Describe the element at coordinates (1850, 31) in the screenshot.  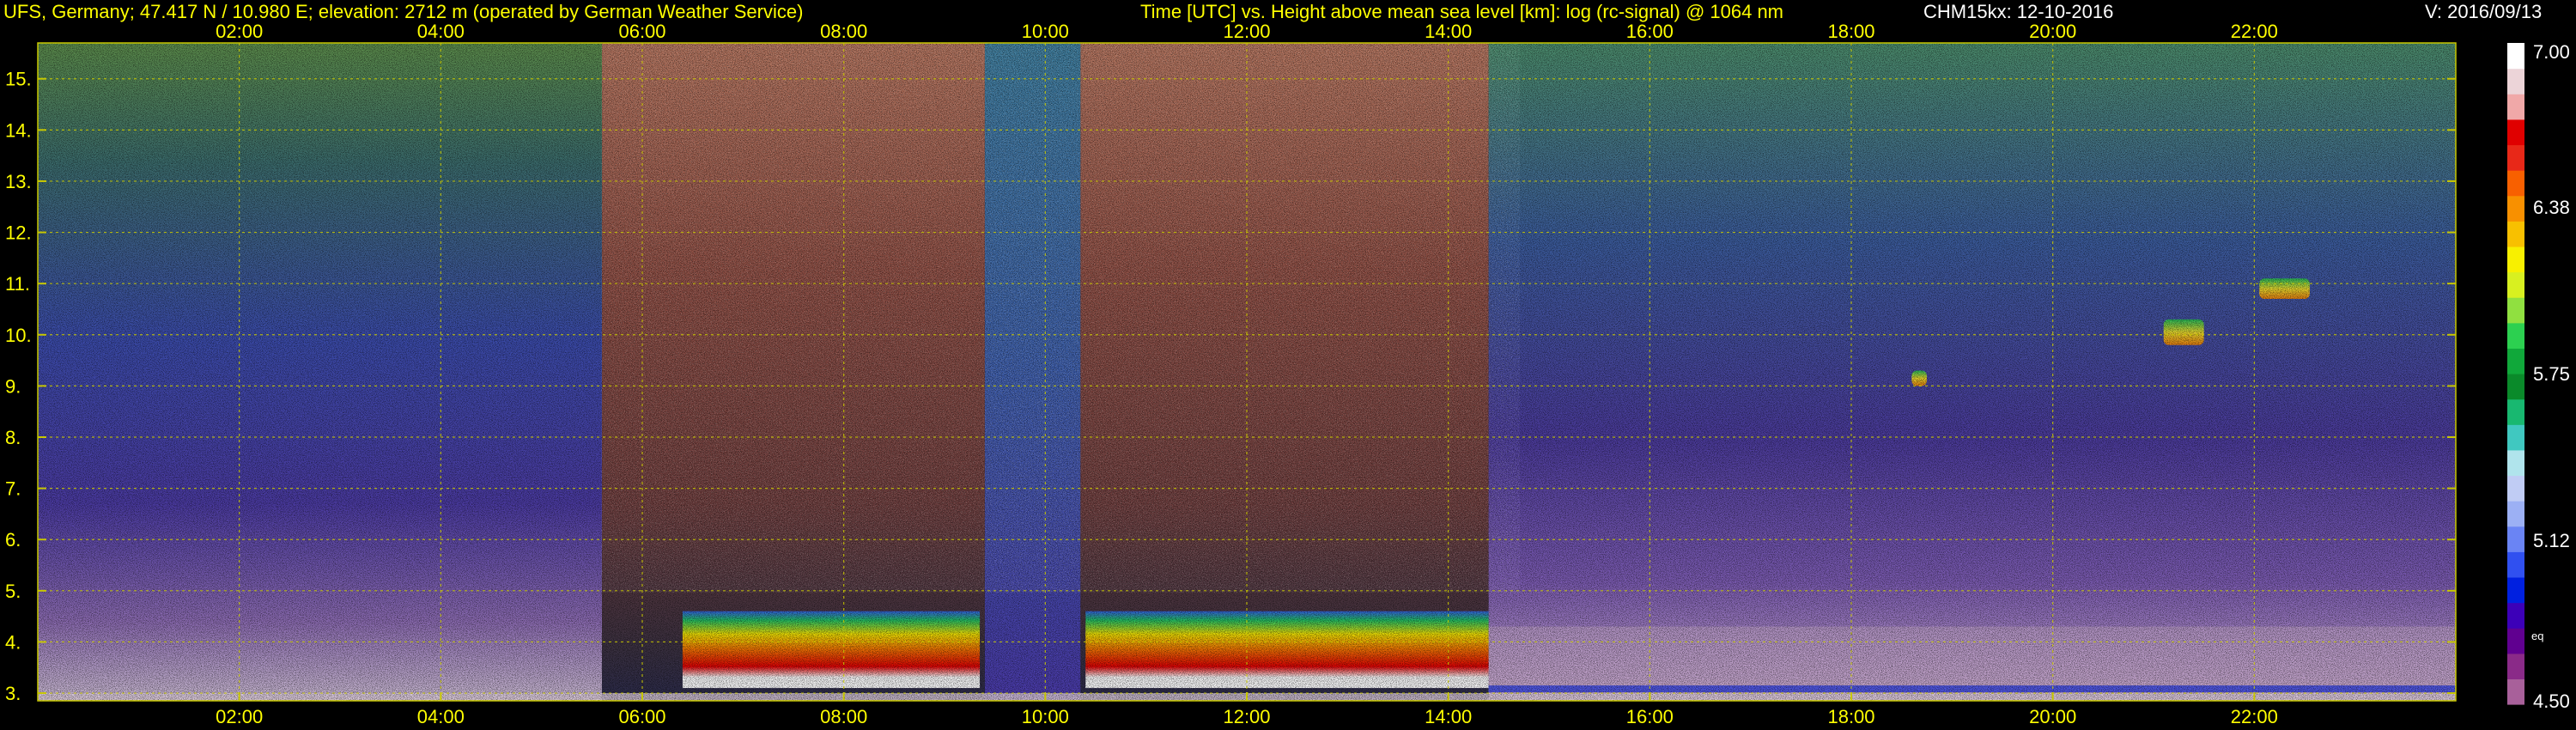
I see `x-tick-label-top: 18:00` at that location.